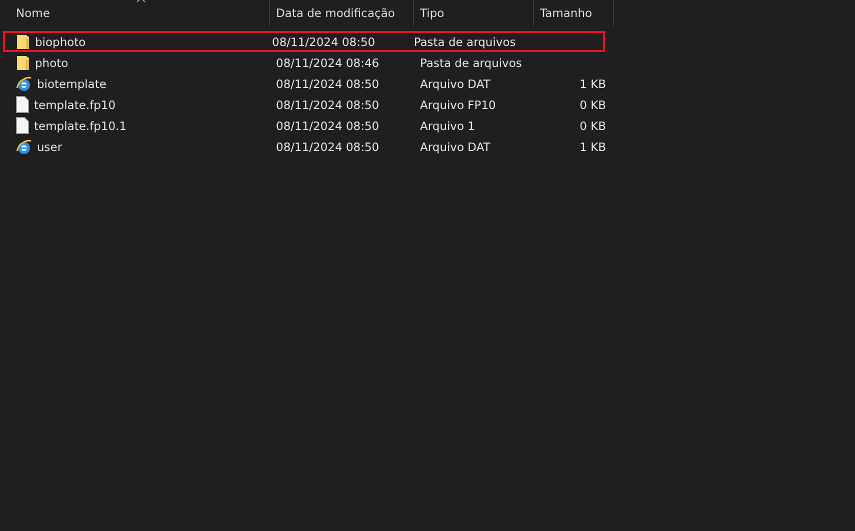 The height and width of the screenshot is (531, 855). Describe the element at coordinates (60, 41) in the screenshot. I see `file-name: biophoto` at that location.